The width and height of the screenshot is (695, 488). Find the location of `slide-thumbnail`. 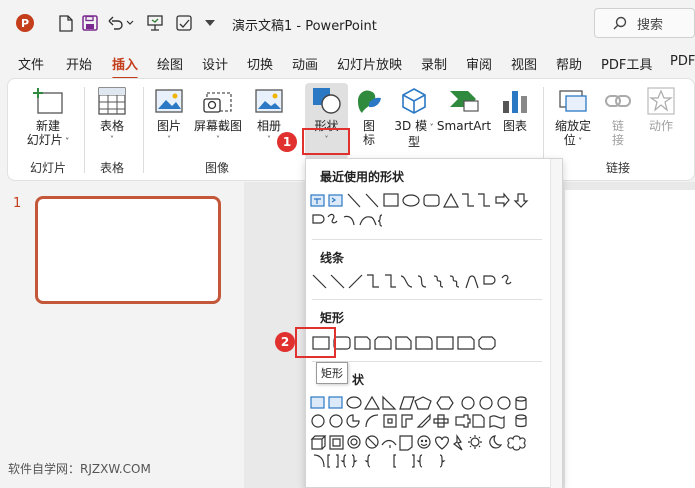

slide-thumbnail is located at coordinates (128, 250).